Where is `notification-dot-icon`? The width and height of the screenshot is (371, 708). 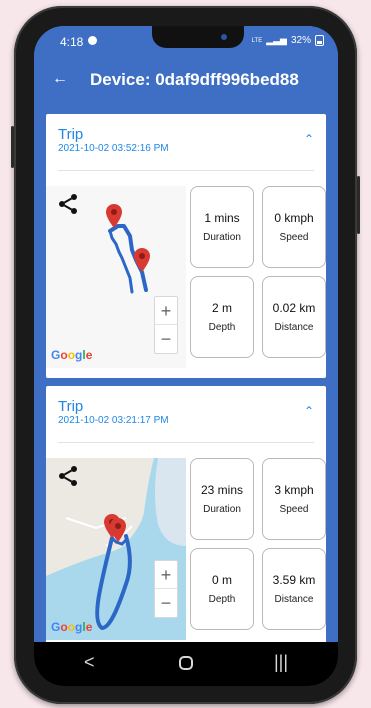 notification-dot-icon is located at coordinates (92, 40).